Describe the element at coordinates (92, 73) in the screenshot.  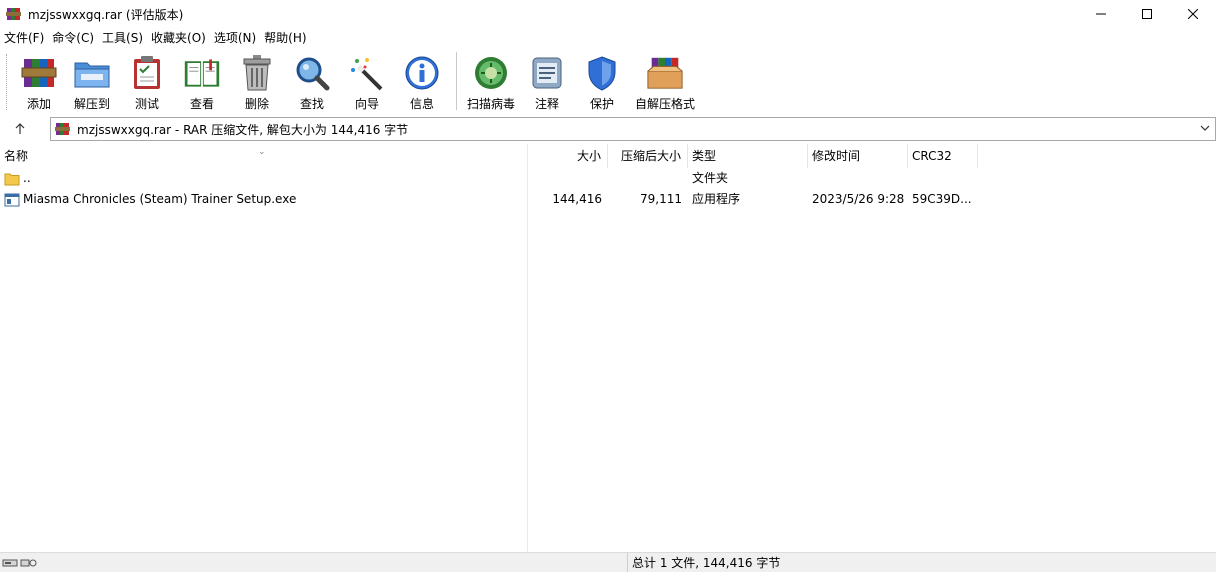
I see `folder-extract-icon` at that location.